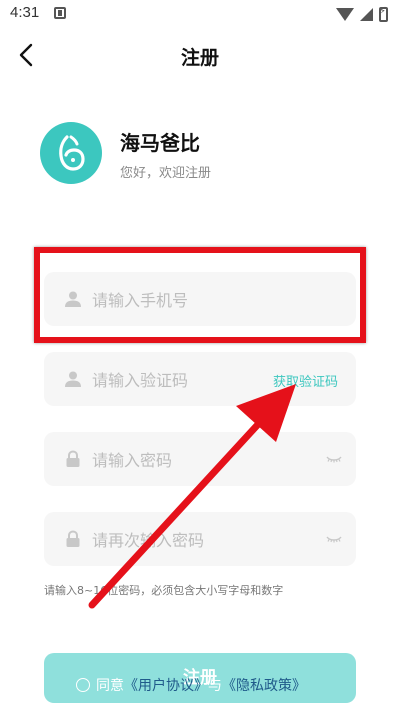 This screenshot has height=710, width=400. Describe the element at coordinates (366, 14) in the screenshot. I see `signal-icon` at that location.